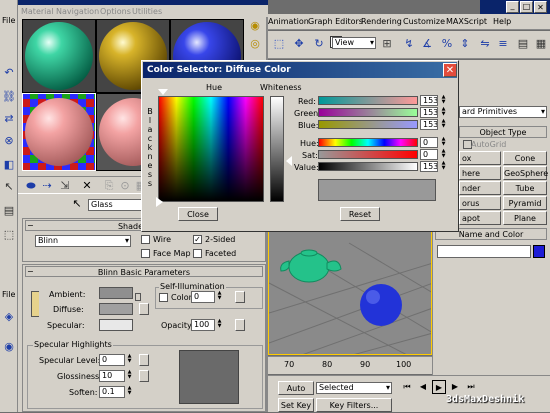 The width and height of the screenshot is (550, 413). I want to click on specular-swatch, so click(116, 325).